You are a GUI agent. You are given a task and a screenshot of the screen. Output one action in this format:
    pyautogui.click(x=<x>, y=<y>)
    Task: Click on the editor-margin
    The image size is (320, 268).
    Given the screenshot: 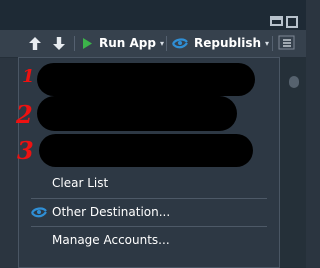 What is the action you would take?
    pyautogui.click(x=293, y=163)
    